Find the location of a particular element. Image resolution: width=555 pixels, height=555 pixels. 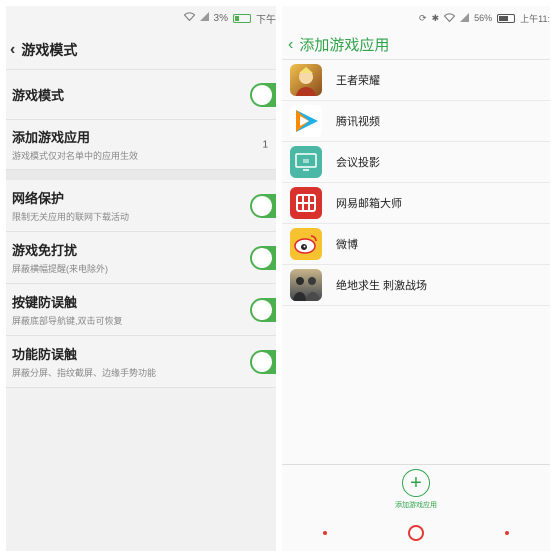

setting-row-network-protection: 网络保护 限制无关应用的联网下载活动 is located at coordinates (141, 206).